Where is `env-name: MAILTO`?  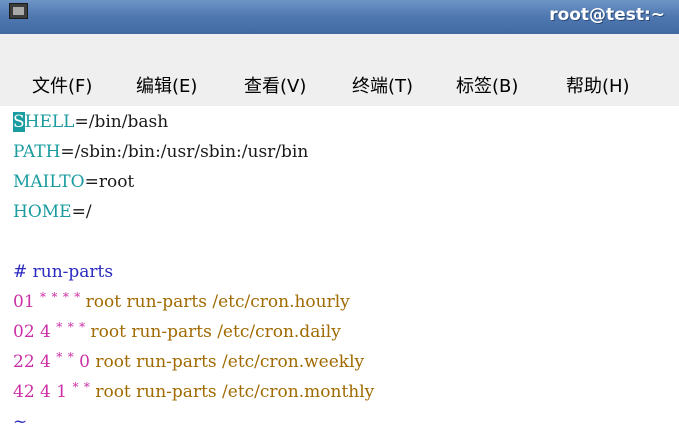 env-name: MAILTO is located at coordinates (49, 182).